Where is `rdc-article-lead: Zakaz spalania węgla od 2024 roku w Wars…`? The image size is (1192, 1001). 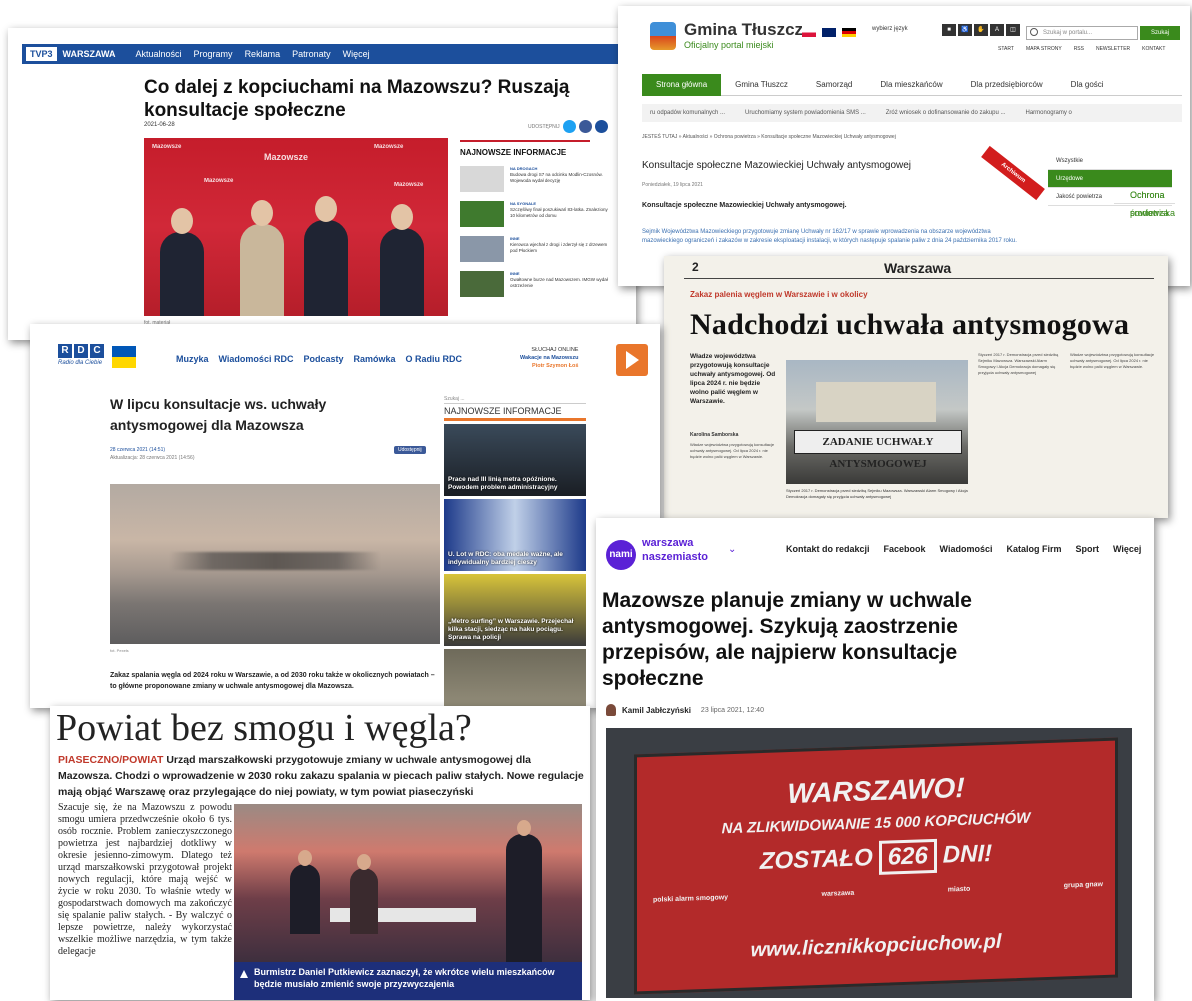
rdc-article-lead: Zakaz spalania węgla od 2024 roku w Wars… is located at coordinates (272, 681).